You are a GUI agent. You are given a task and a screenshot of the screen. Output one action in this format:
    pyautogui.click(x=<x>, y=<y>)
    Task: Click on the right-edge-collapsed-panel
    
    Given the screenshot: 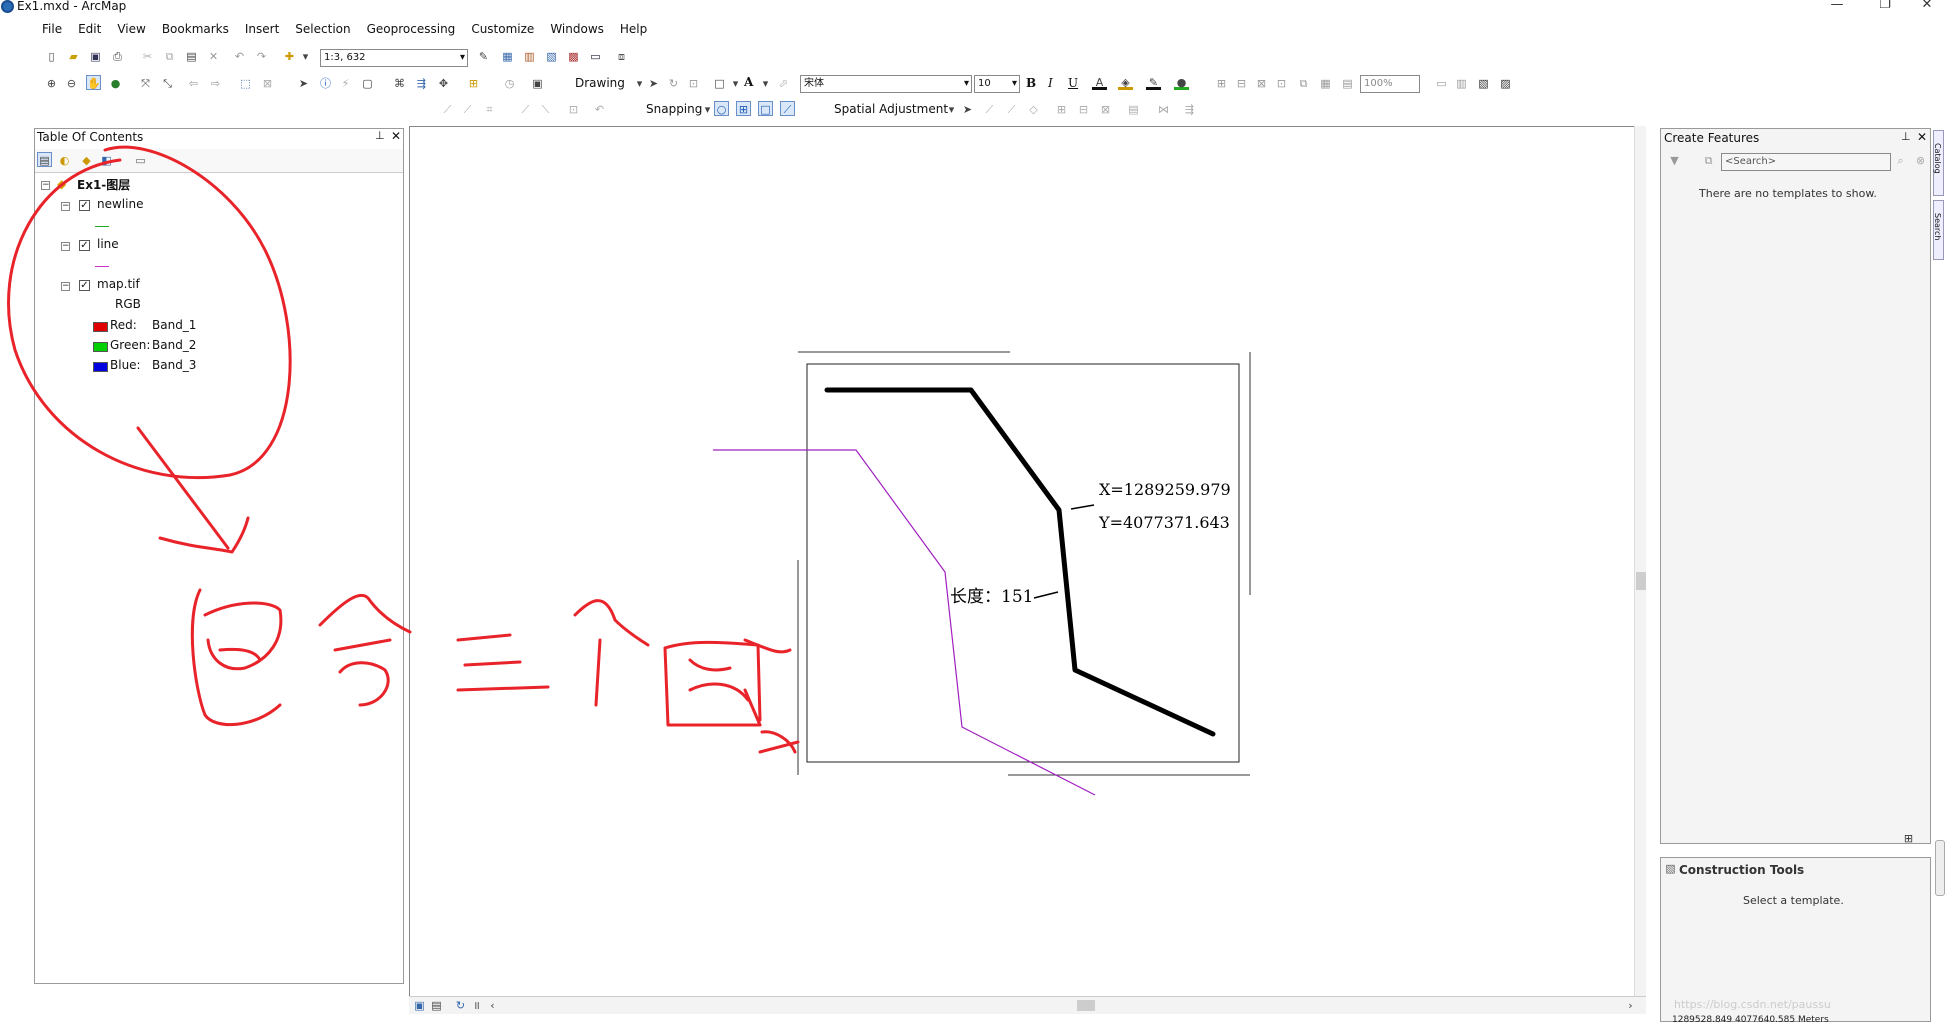 What is the action you would take?
    pyautogui.click(x=1940, y=868)
    